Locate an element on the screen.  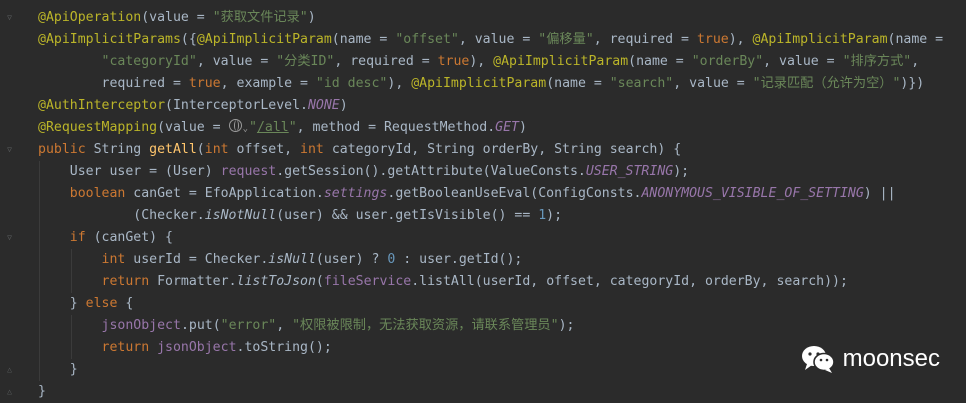
code-token: (canGet) { is located at coordinates (133, 237).